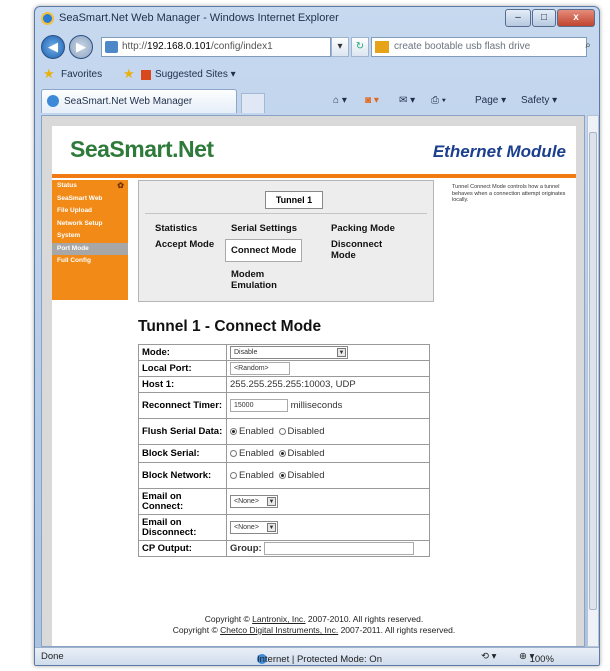 This screenshot has width=610, height=671. I want to click on sidebar-item-system: System, so click(90, 236).